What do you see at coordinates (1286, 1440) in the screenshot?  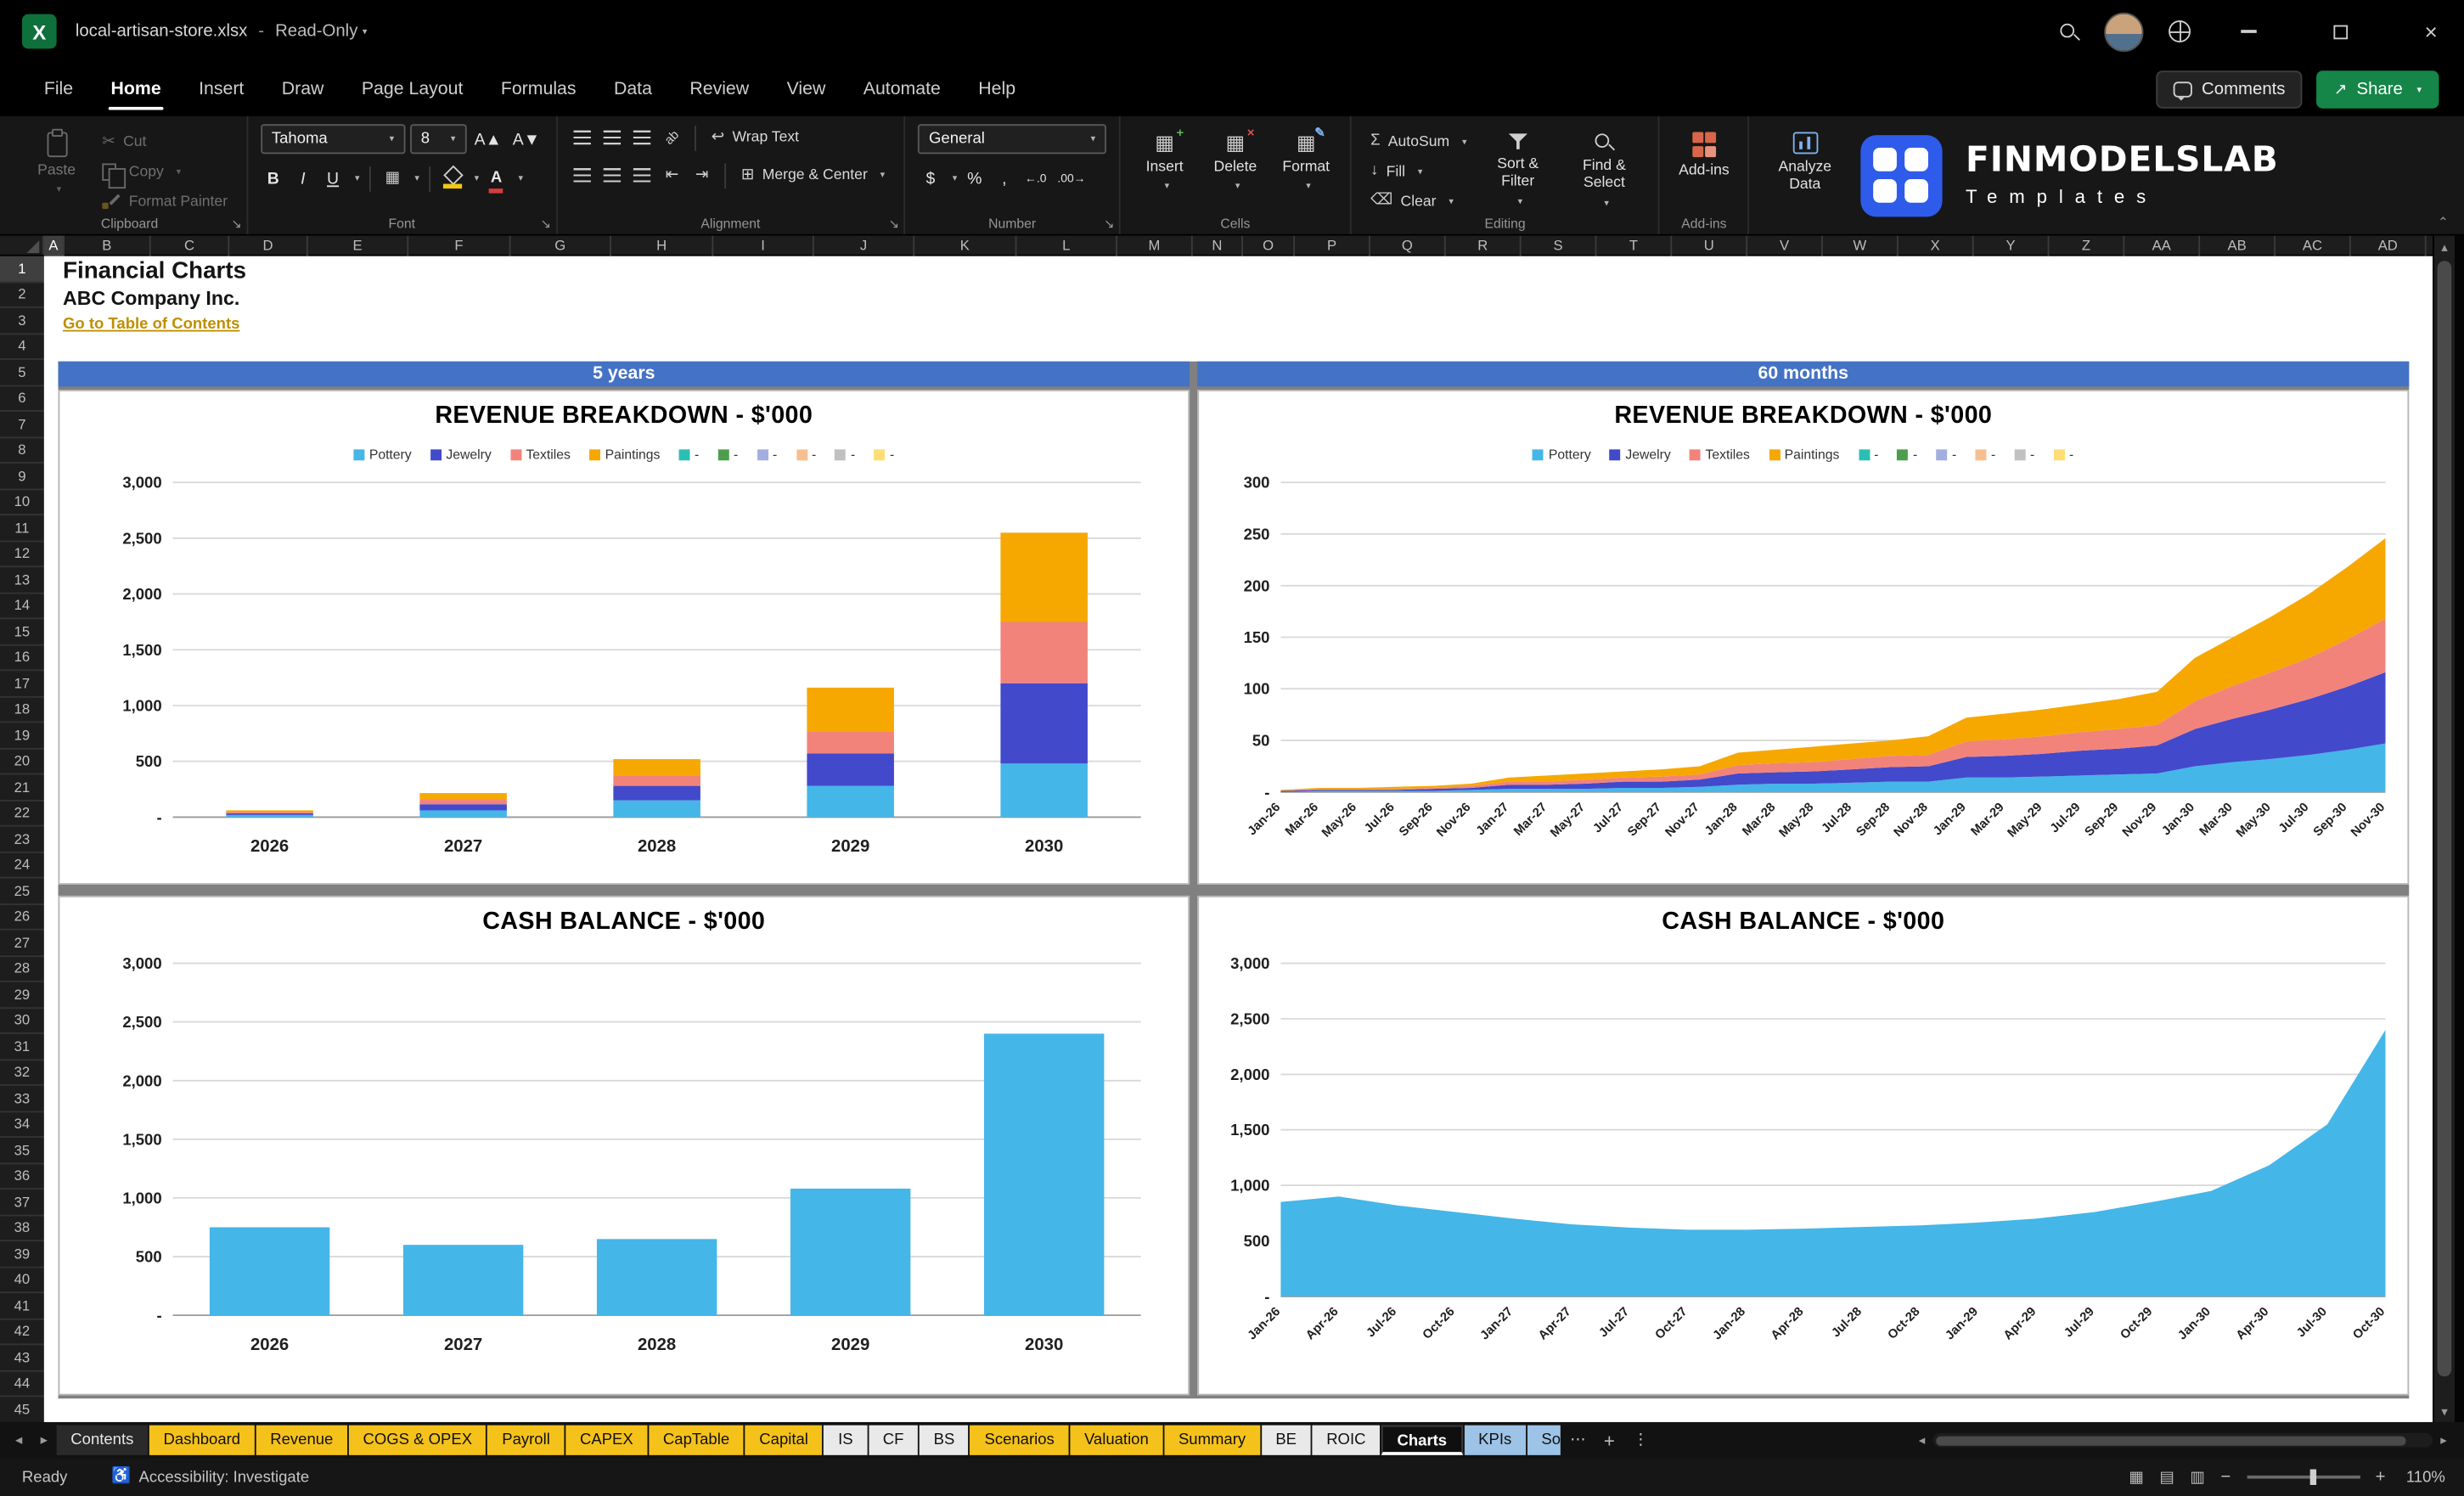 I see `sheet-tab-be: BE` at bounding box center [1286, 1440].